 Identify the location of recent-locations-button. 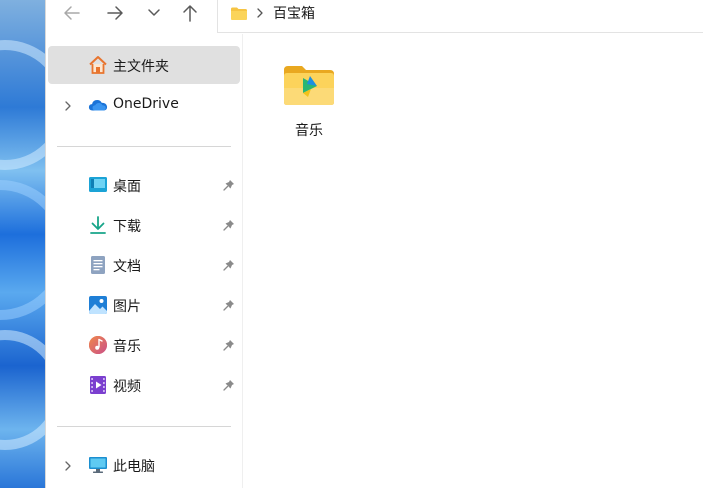
(154, 13).